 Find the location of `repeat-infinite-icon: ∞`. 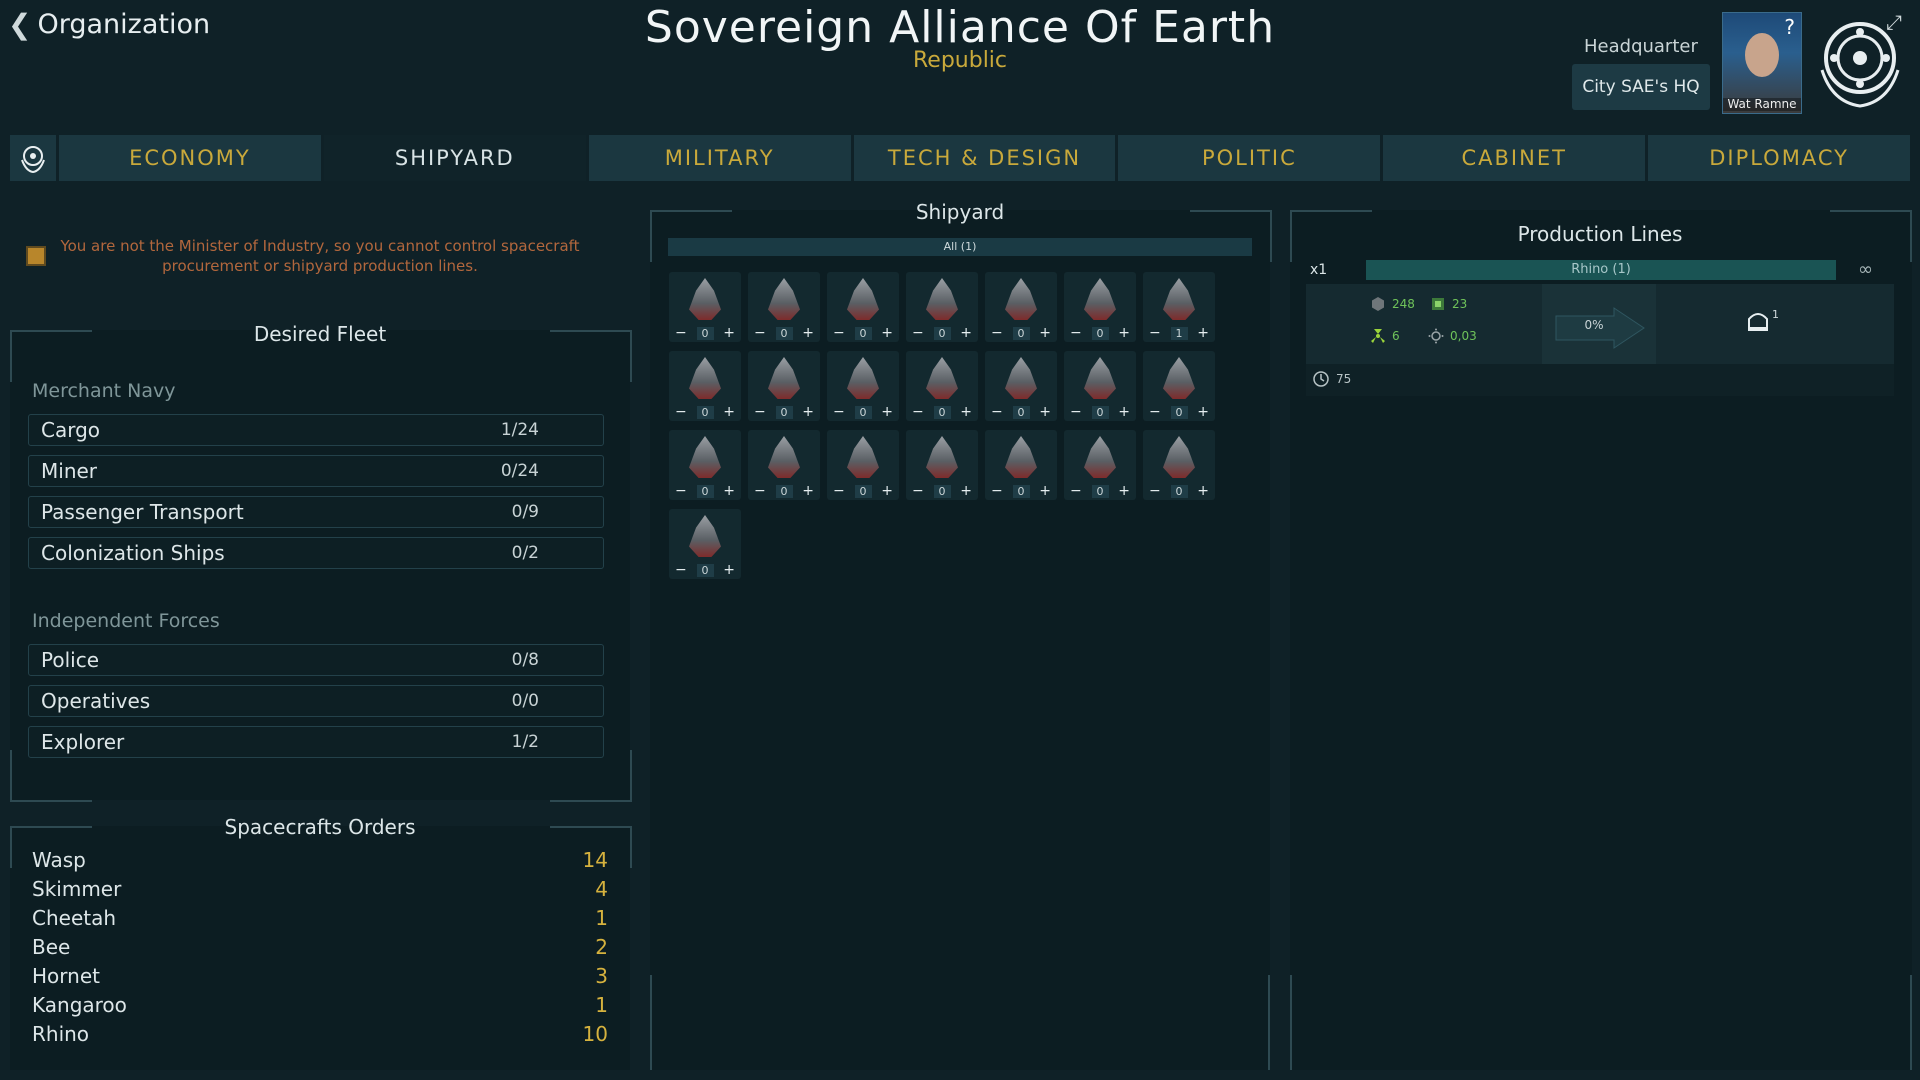

repeat-infinite-icon: ∞ is located at coordinates (1865, 269).